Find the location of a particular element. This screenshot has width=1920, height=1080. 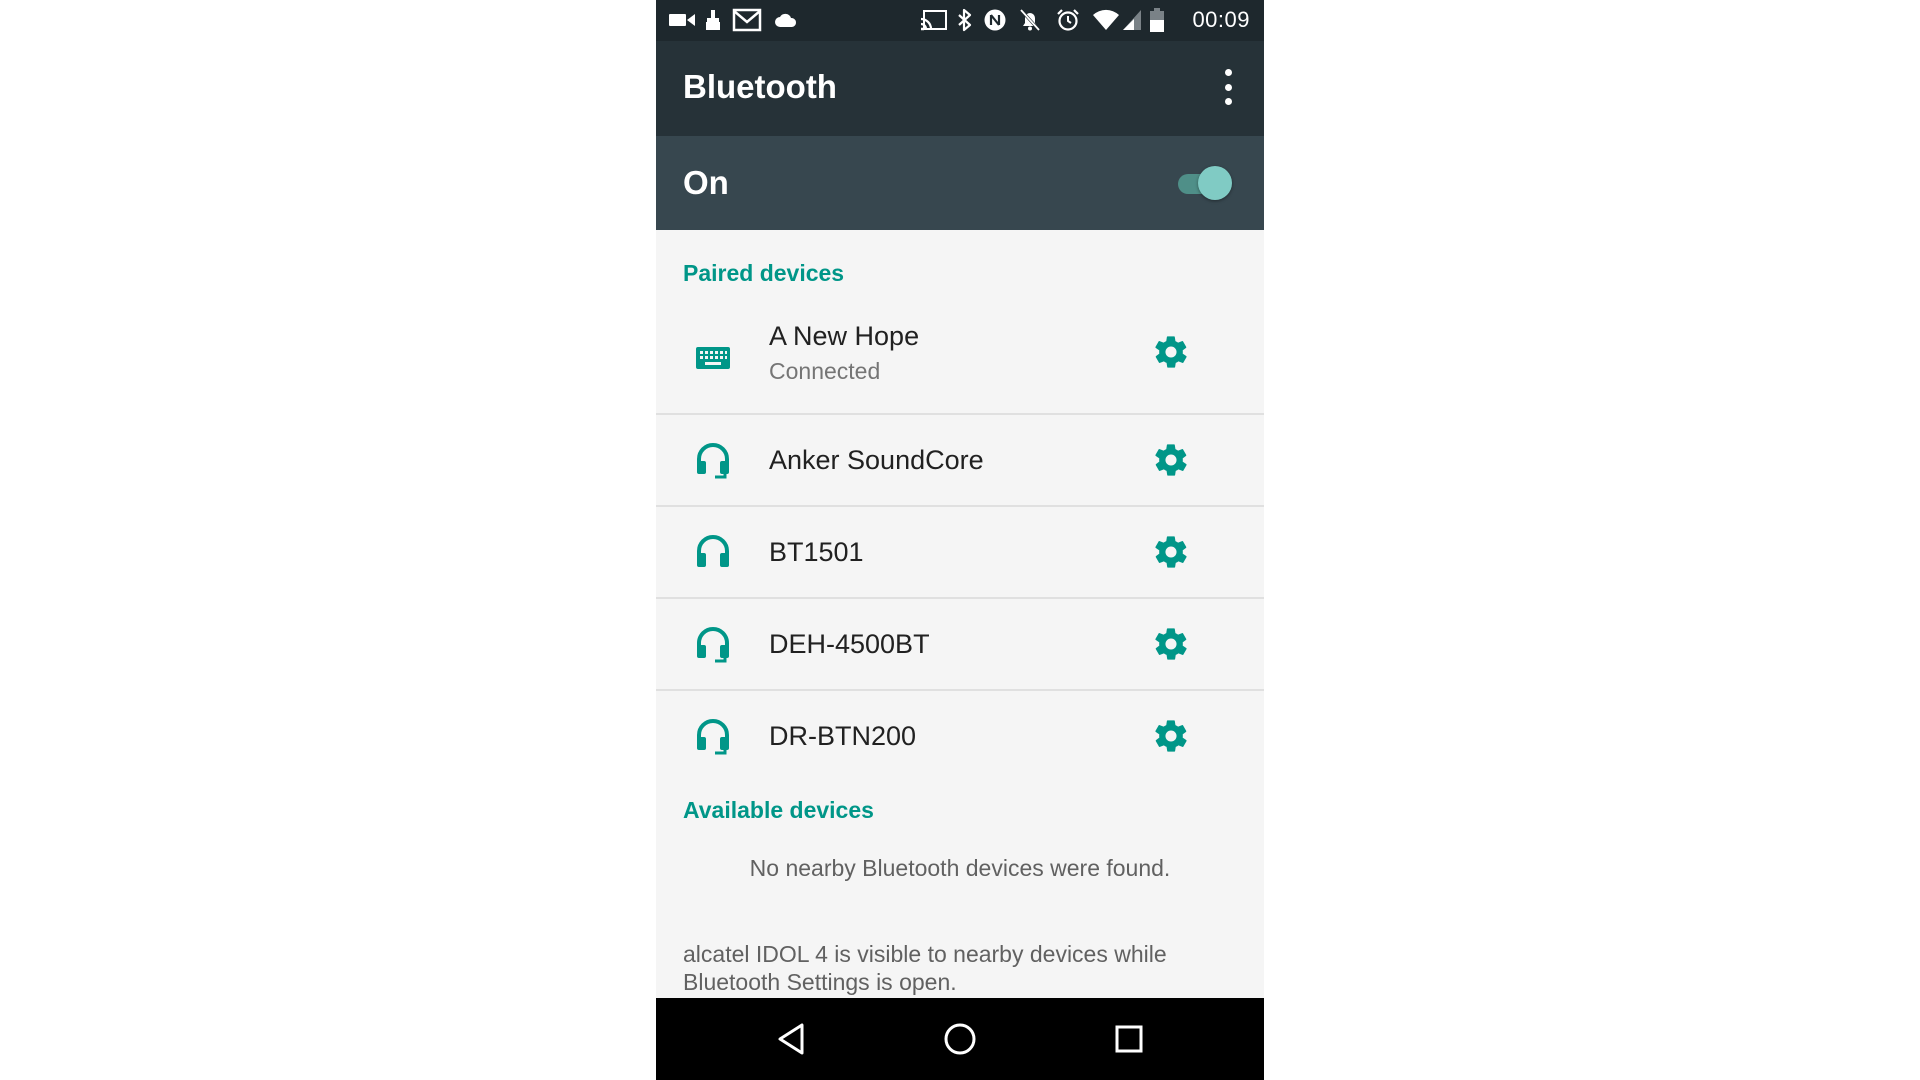

bluetooth-toggle is located at coordinates (1205, 183).